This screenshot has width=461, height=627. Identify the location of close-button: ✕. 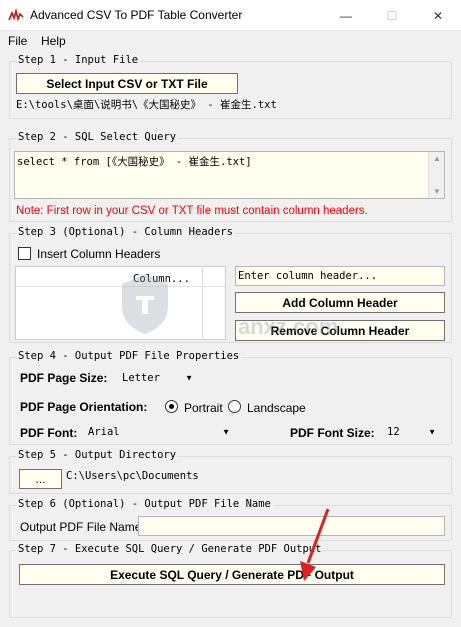
(438, 15).